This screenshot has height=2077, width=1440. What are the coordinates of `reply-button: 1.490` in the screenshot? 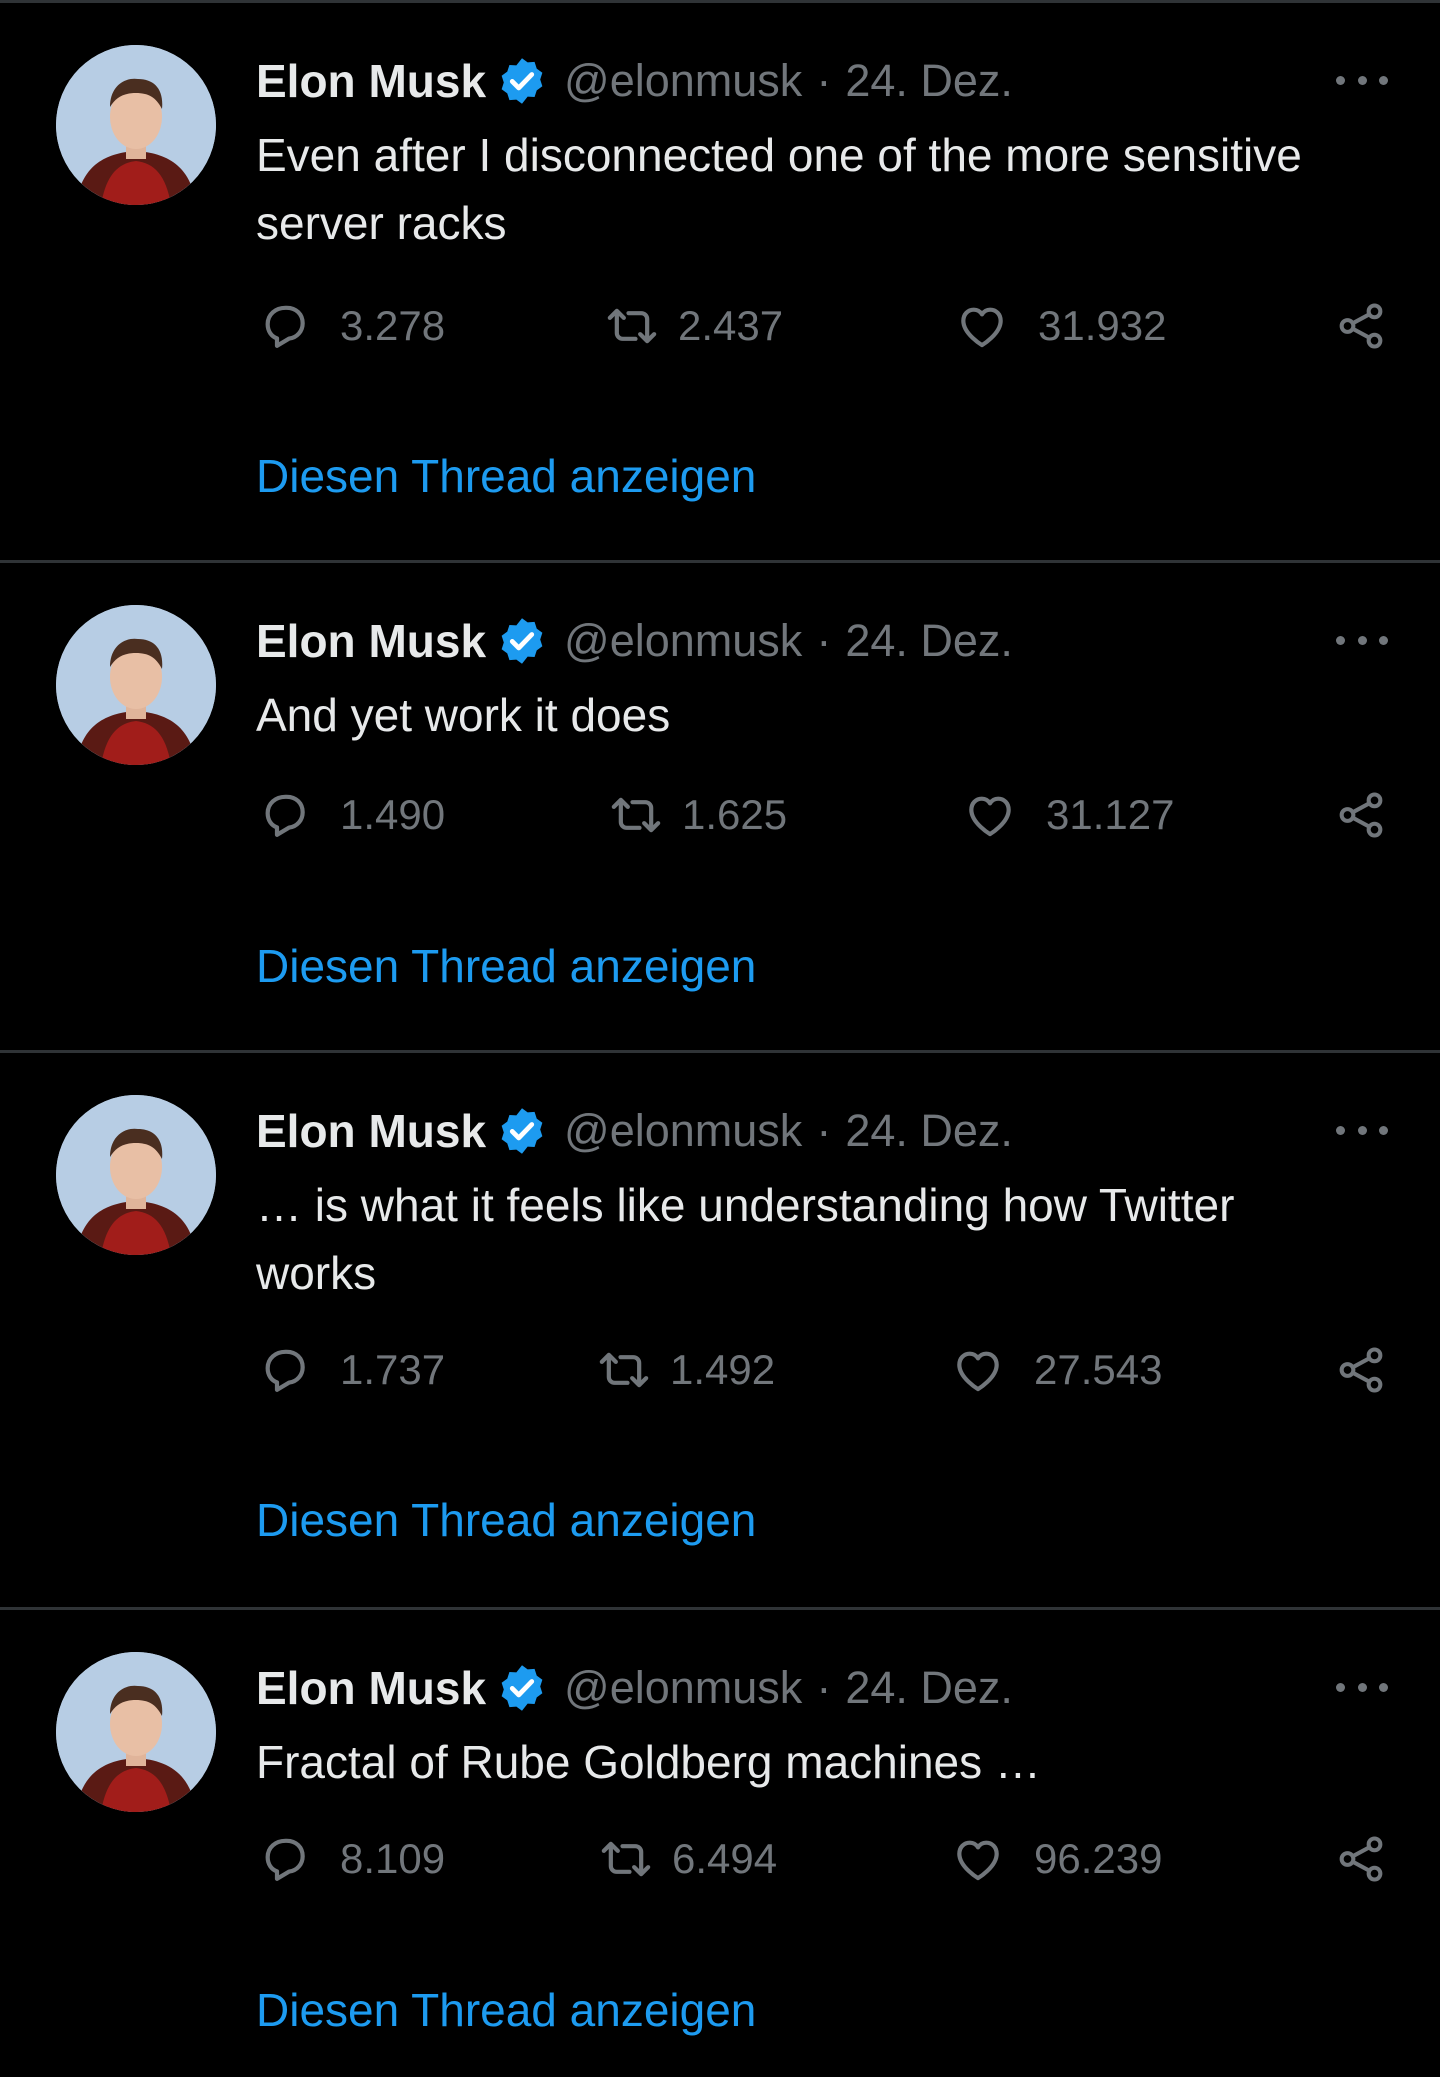 It's located at (350, 815).